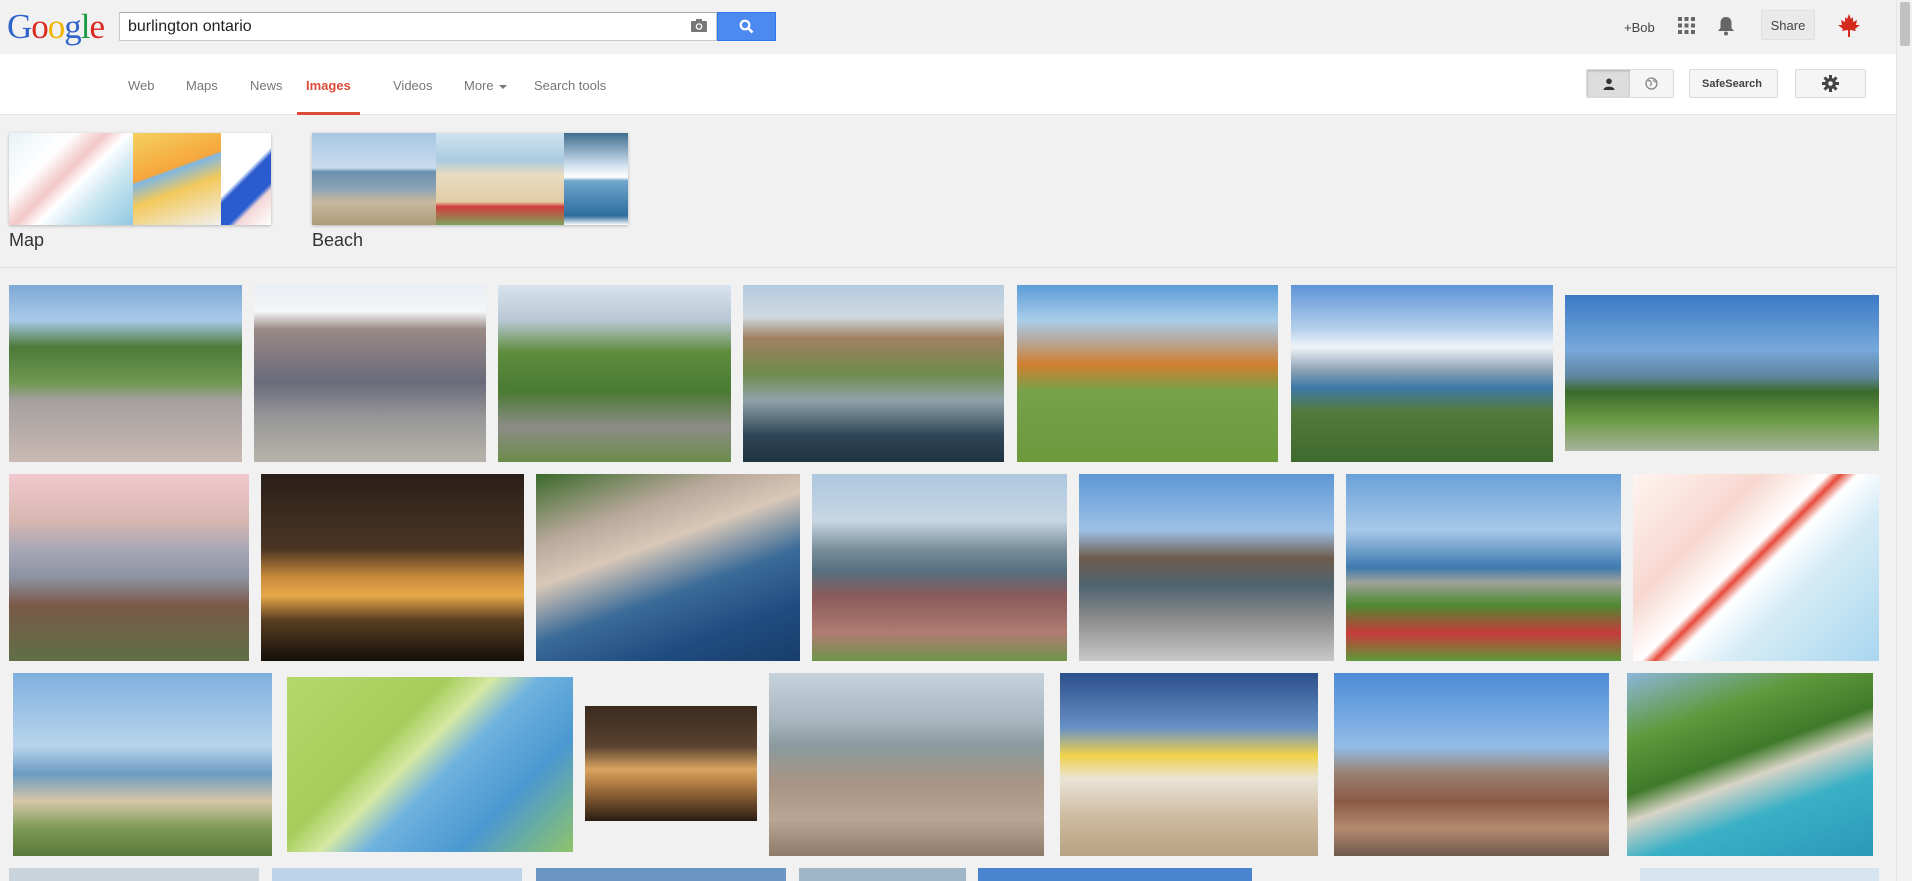 The height and width of the screenshot is (881, 1912). I want to click on search-box, so click(418, 26).